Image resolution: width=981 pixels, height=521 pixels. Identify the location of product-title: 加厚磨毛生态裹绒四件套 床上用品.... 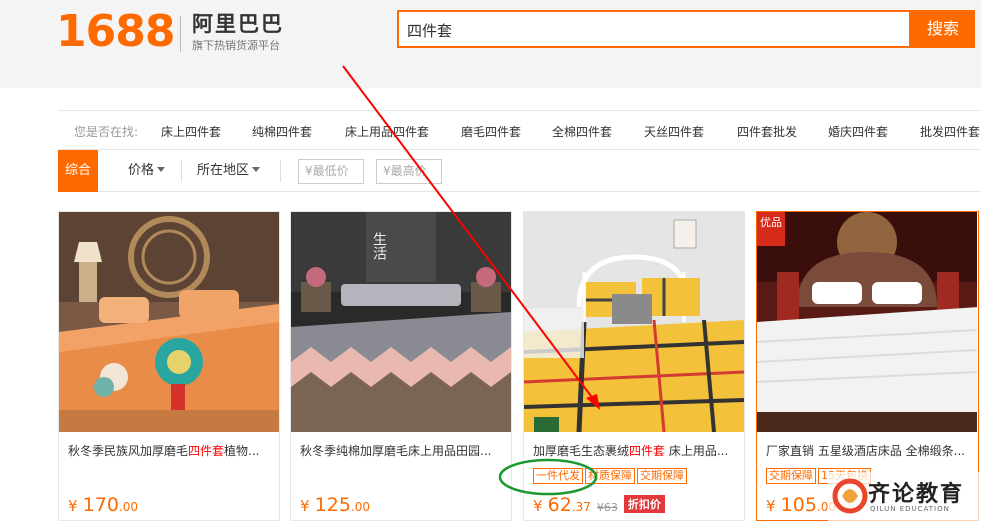
(635, 450).